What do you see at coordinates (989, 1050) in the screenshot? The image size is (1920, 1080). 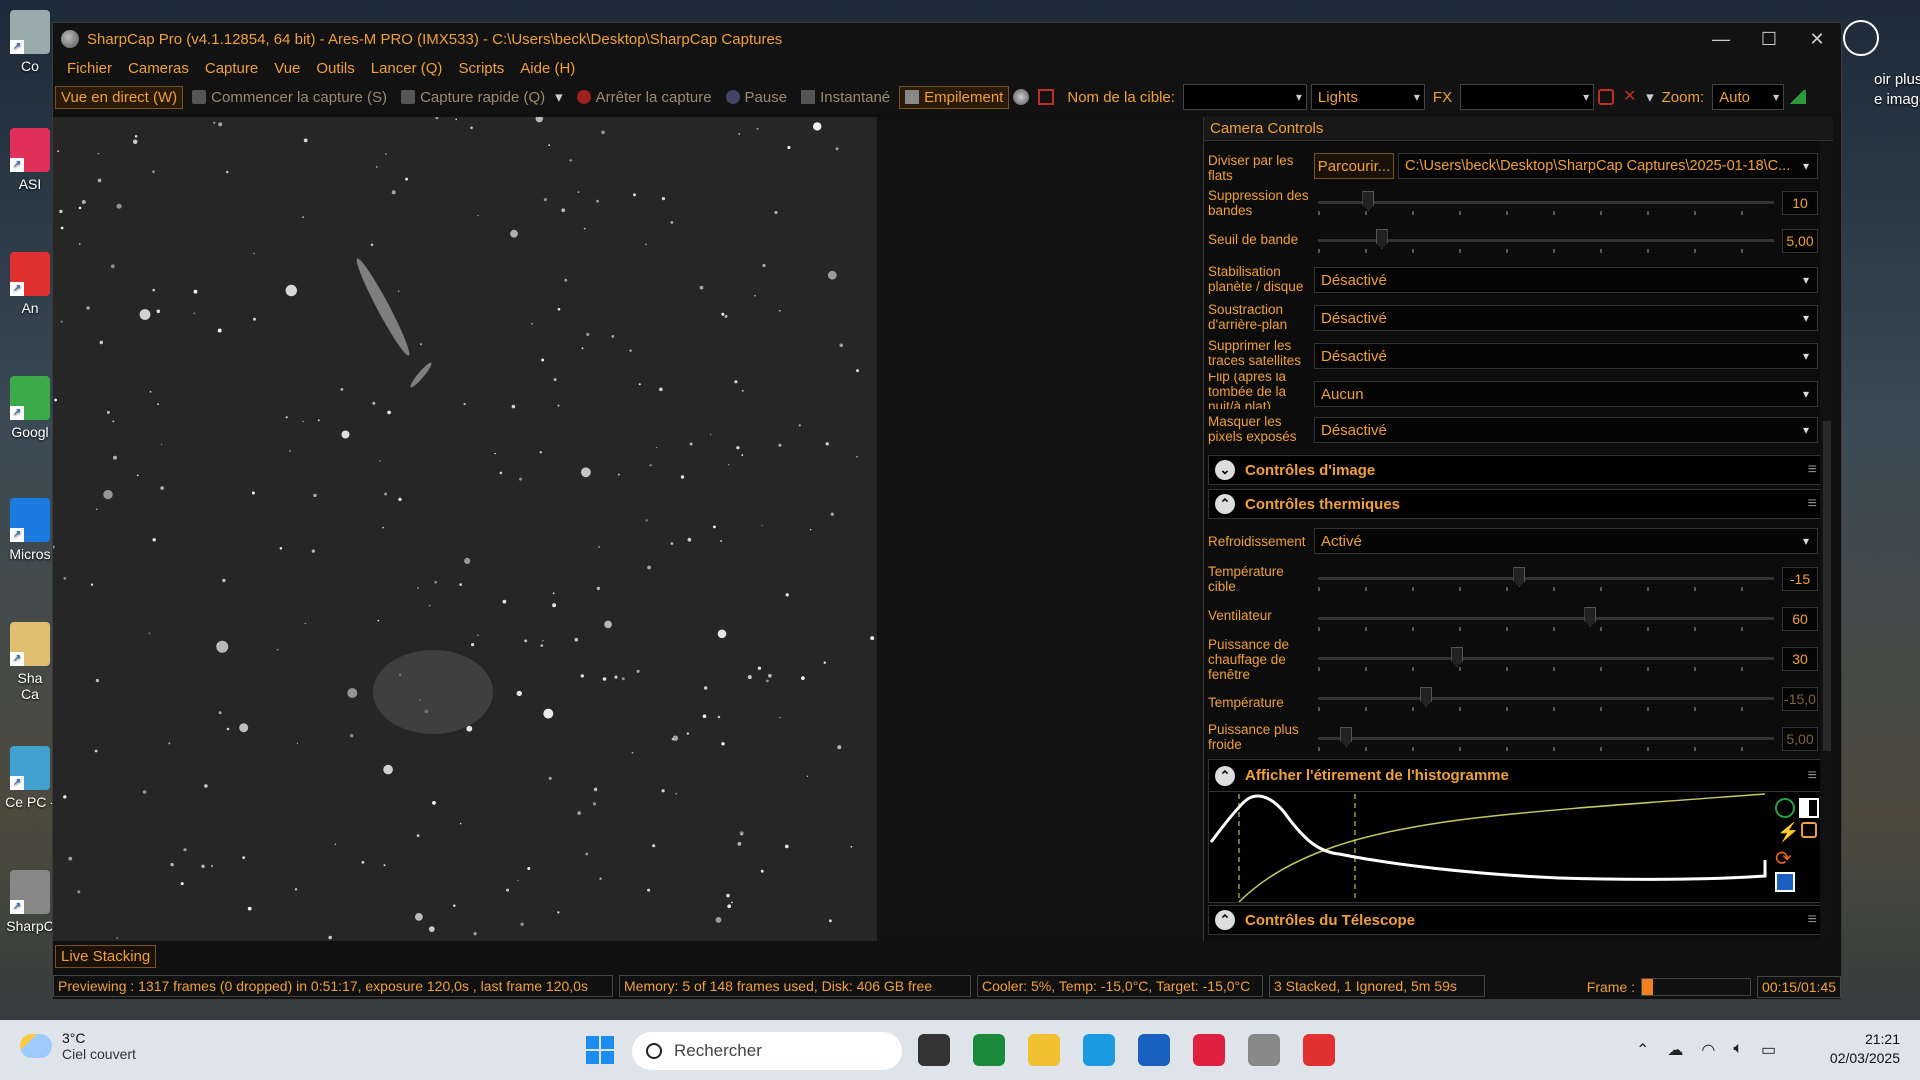 I see `app-green-icon` at bounding box center [989, 1050].